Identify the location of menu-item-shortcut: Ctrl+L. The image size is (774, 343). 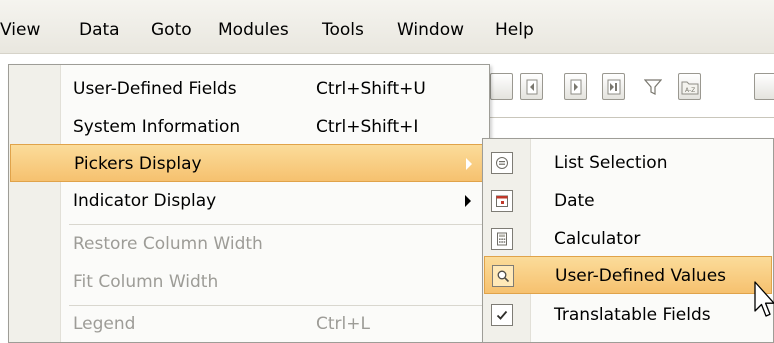
(343, 324).